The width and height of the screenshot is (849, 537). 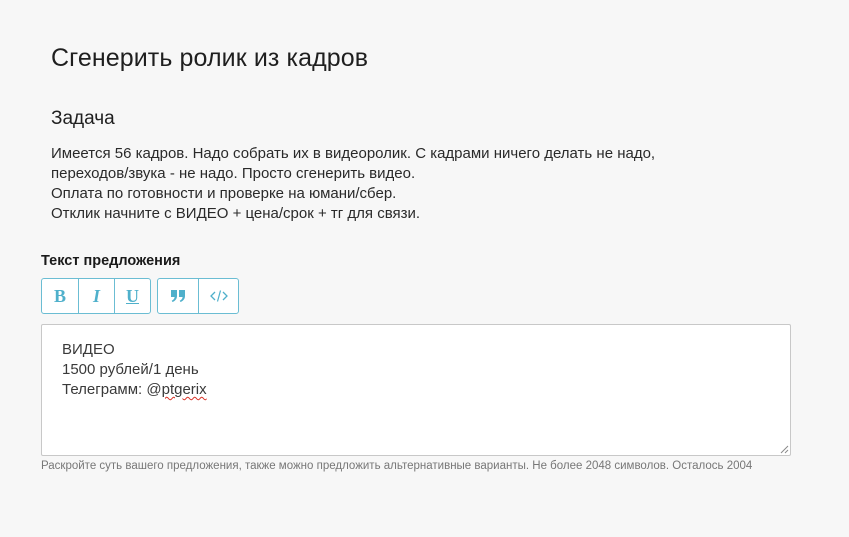 I want to click on quote-button, so click(x=178, y=296).